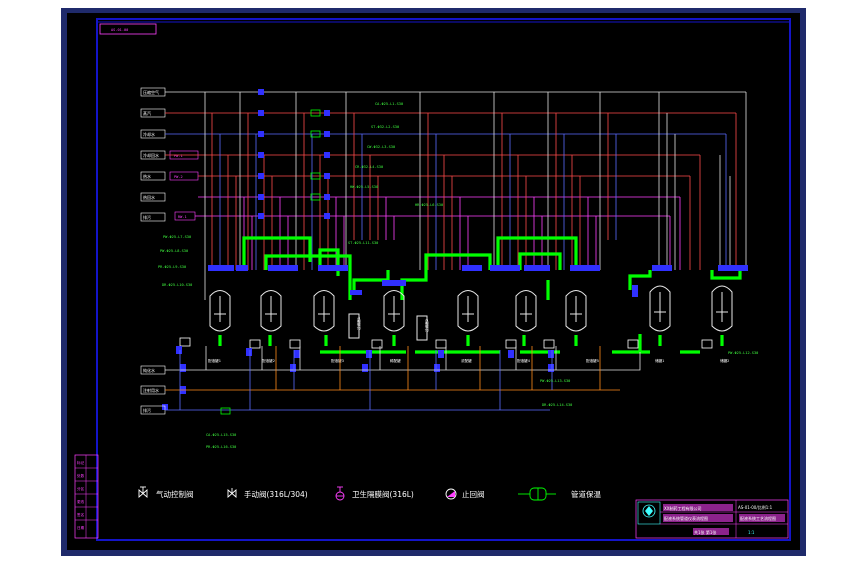  Describe the element at coordinates (276, 494) in the screenshot. I see `legend-label: 手动阀(316L/304)` at that location.